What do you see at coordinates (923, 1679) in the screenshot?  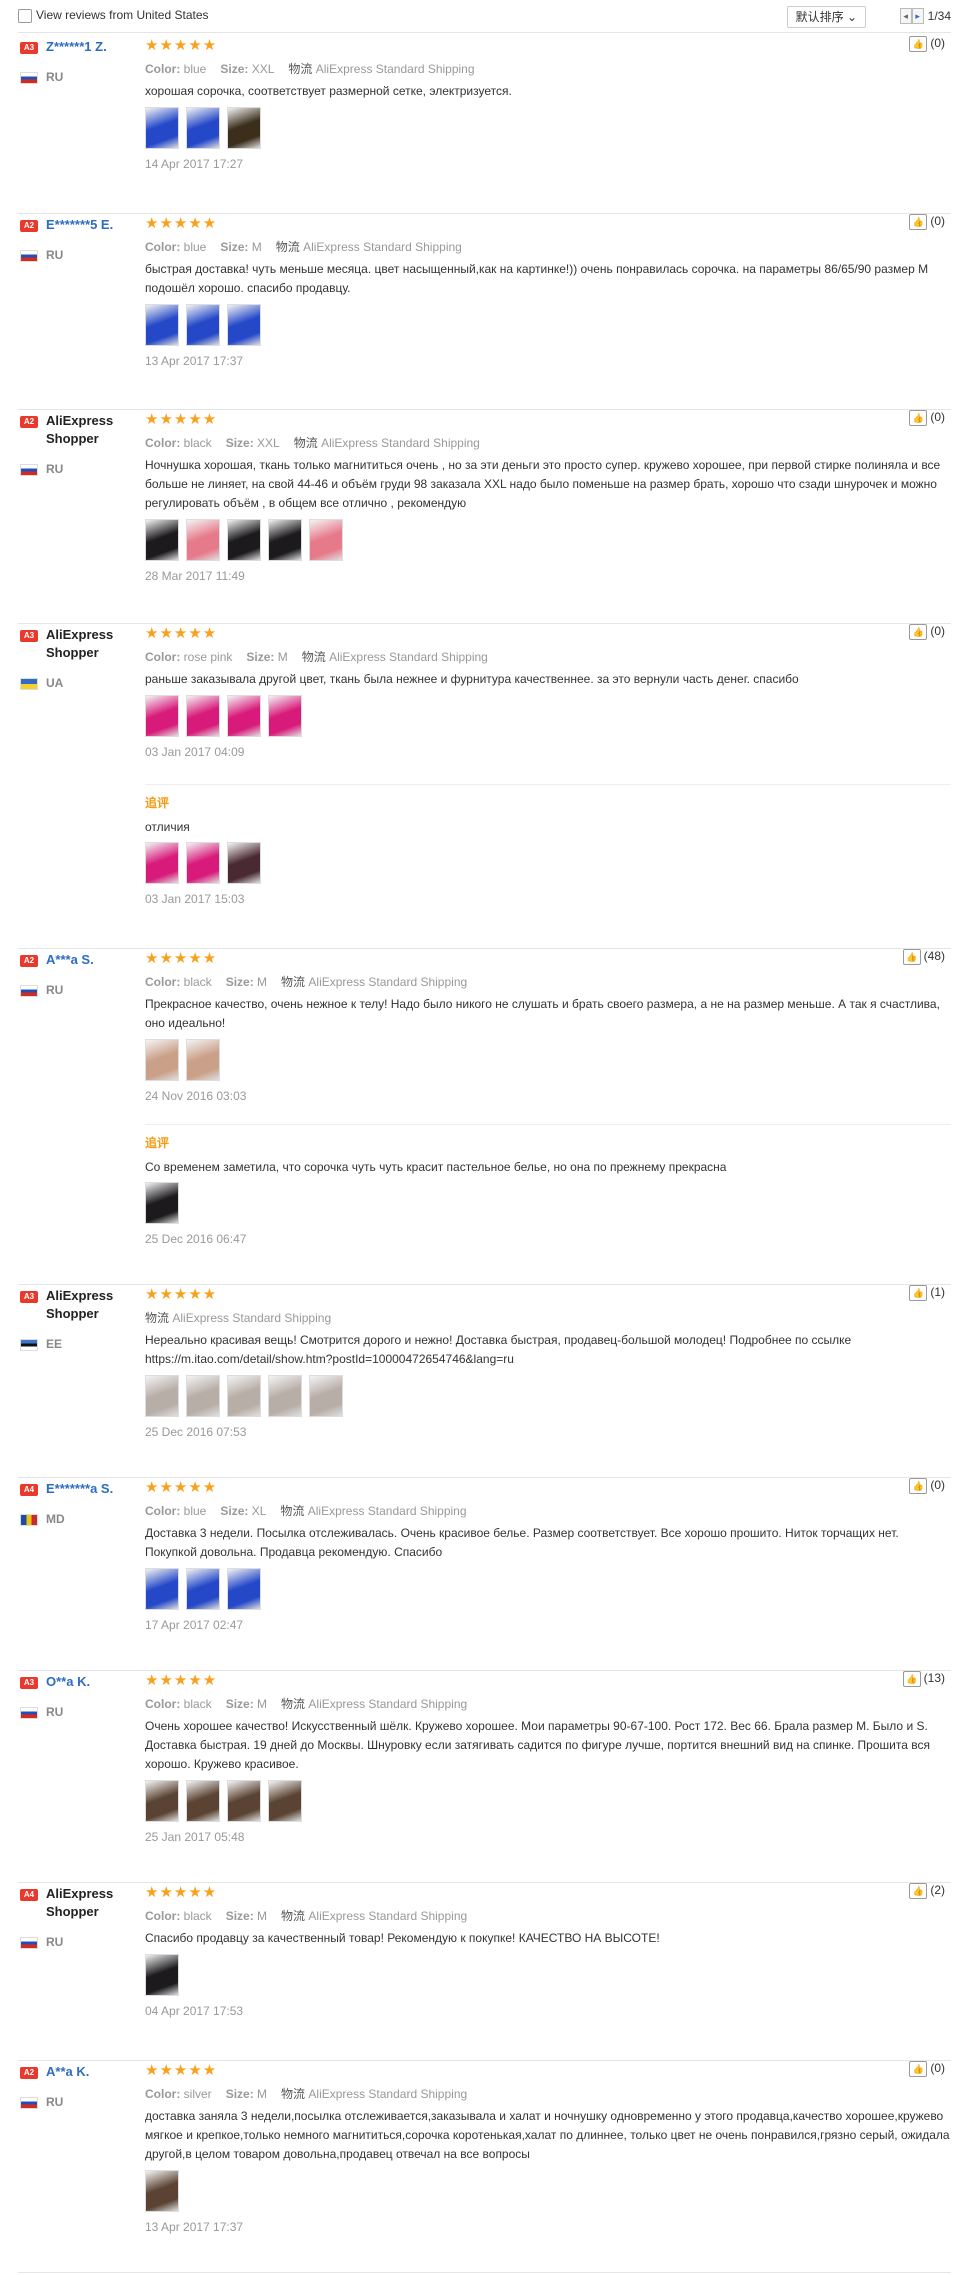 I see `helpful-button: 👍 (13)` at bounding box center [923, 1679].